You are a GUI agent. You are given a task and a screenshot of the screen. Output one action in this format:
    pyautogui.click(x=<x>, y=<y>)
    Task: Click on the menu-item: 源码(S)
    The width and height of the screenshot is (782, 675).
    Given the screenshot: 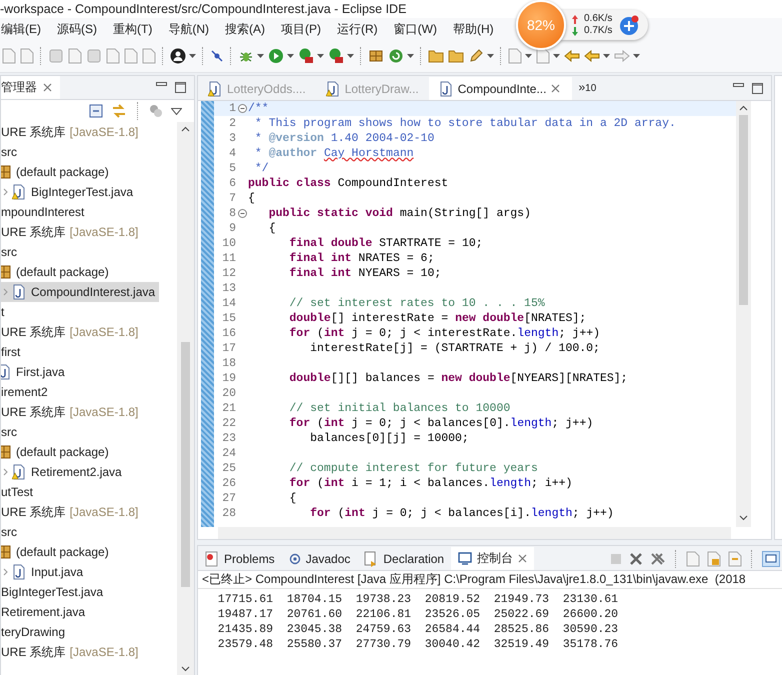 What is the action you would take?
    pyautogui.click(x=77, y=29)
    